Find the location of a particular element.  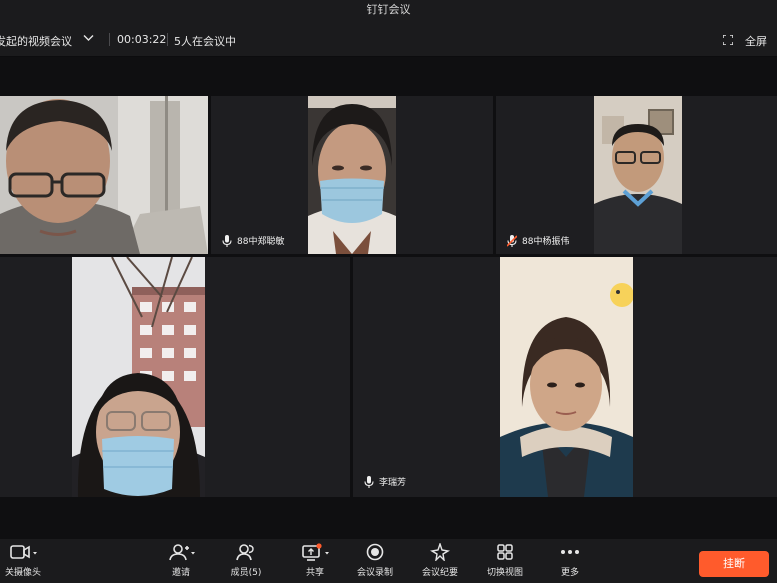

screen-share-icon is located at coordinates (315, 552).